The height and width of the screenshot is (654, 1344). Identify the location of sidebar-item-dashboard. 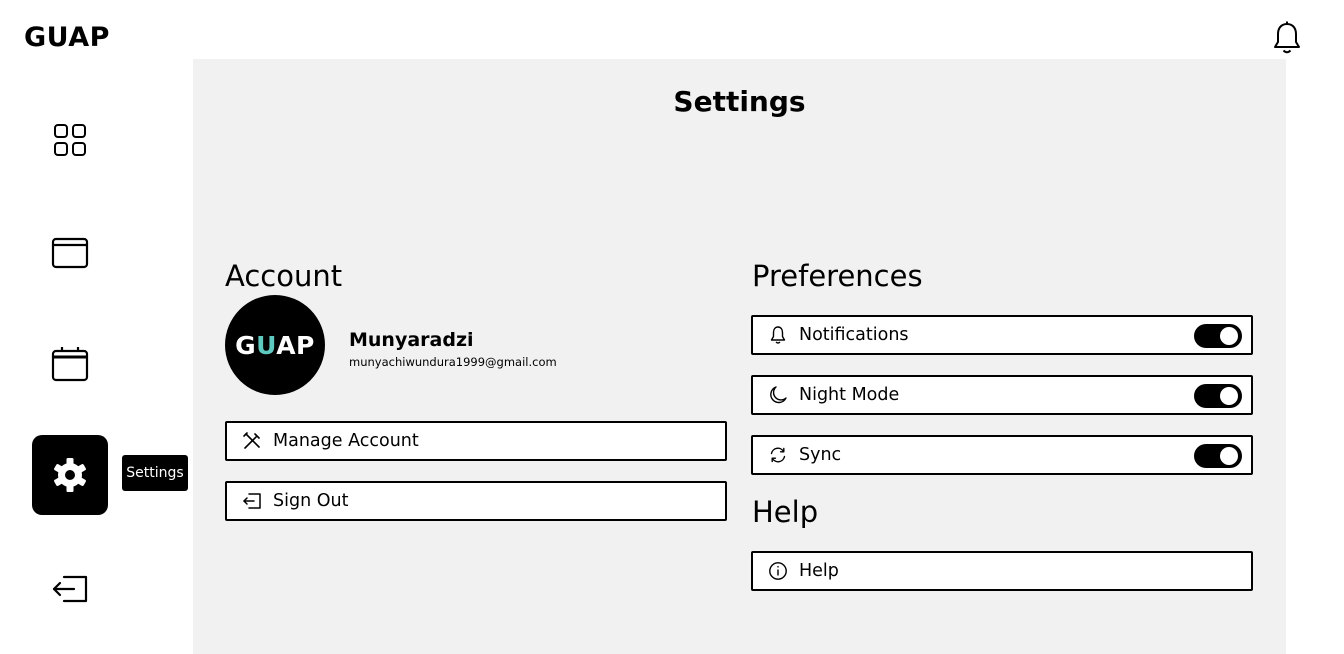
(70, 140).